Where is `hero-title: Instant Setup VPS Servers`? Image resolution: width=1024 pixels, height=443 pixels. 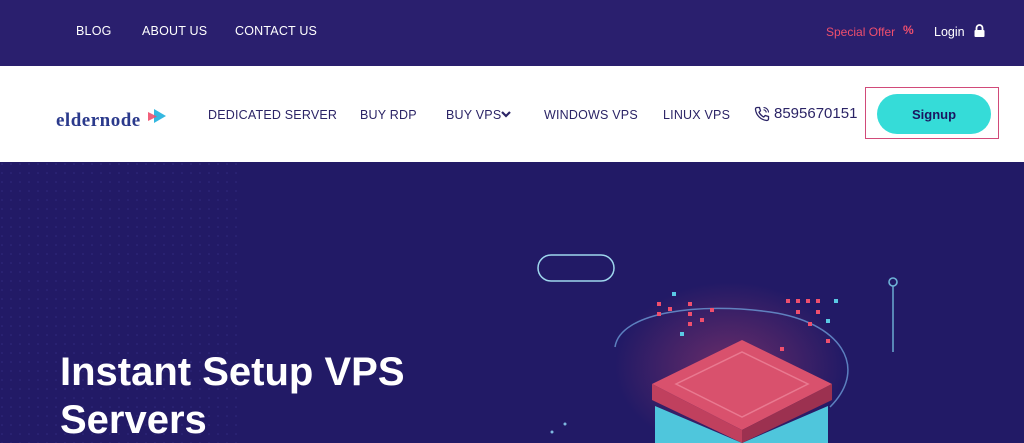
hero-title: Instant Setup VPS Servers is located at coordinates (270, 395).